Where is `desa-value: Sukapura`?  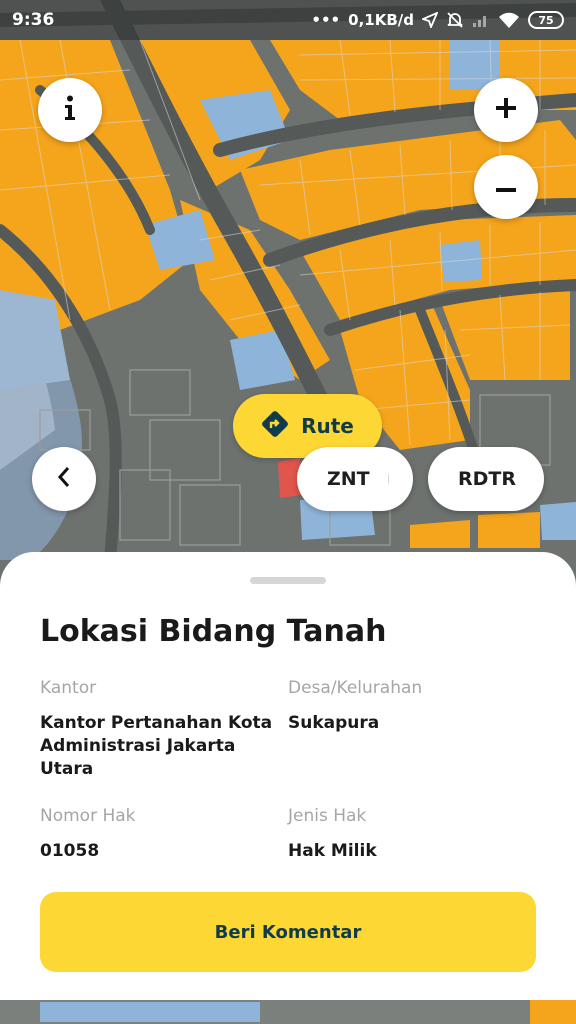 desa-value: Sukapura is located at coordinates (334, 723).